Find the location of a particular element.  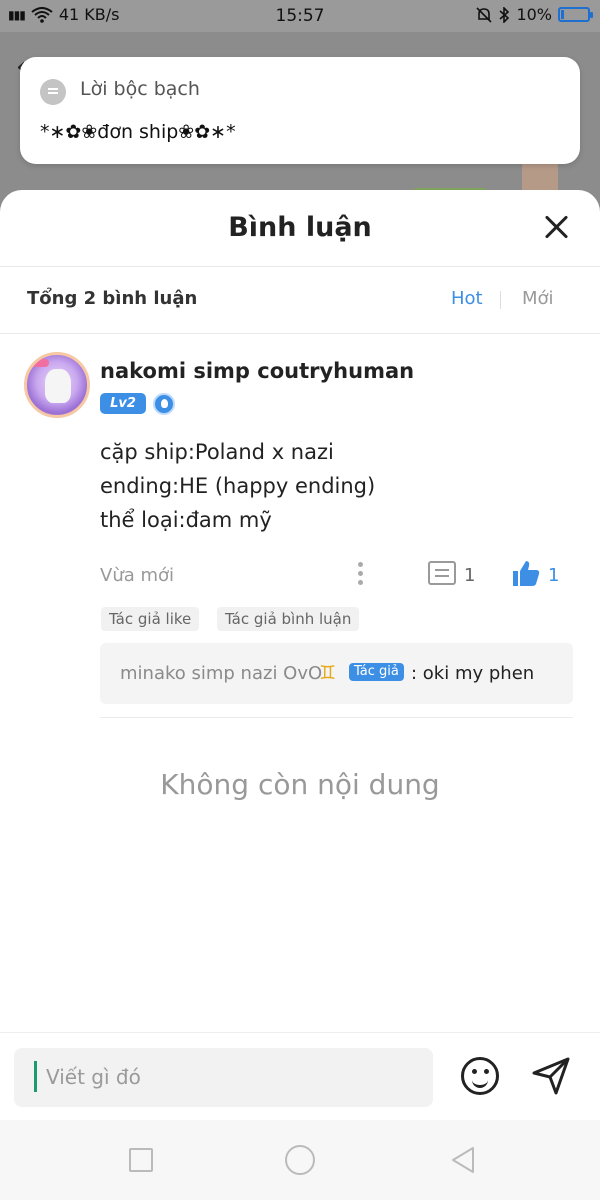

back-icon is located at coordinates (463, 1160).